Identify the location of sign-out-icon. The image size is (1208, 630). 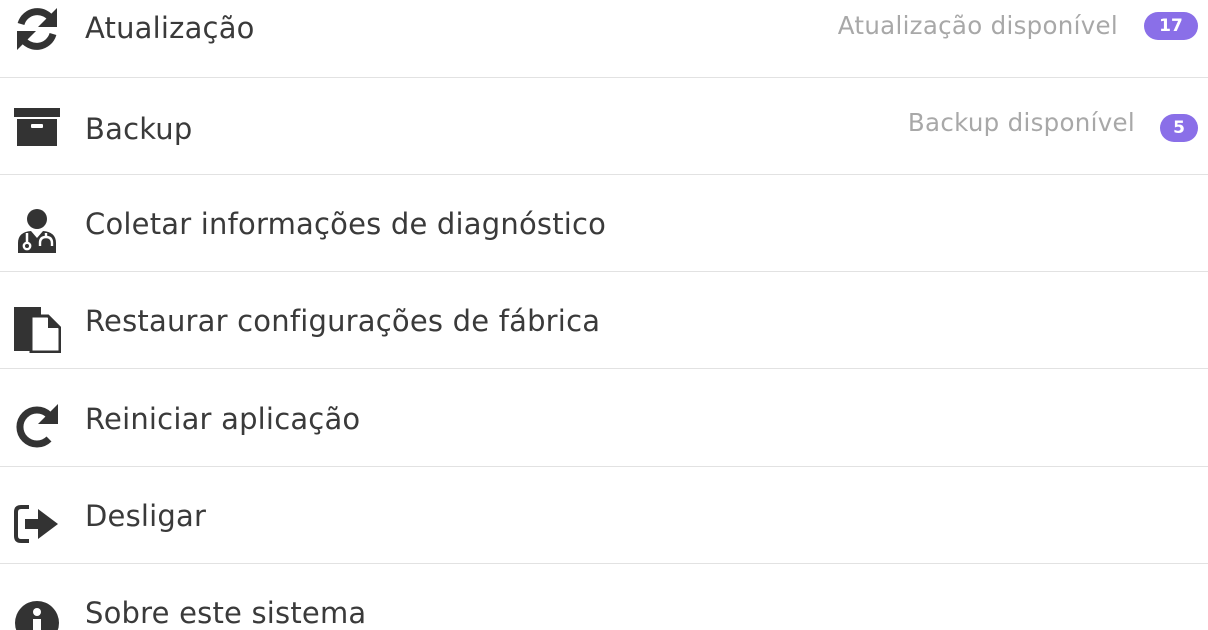
(37, 524).